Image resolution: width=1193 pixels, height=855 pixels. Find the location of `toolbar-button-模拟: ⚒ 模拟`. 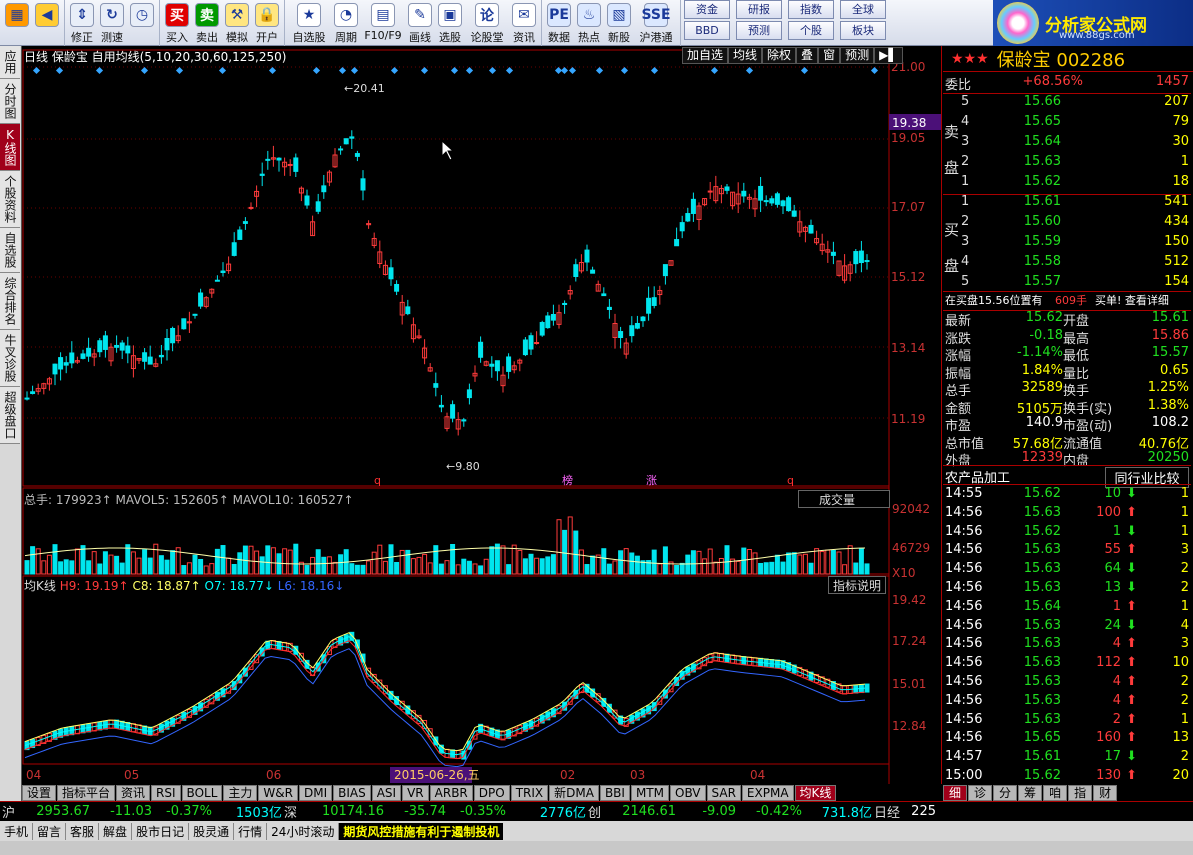

toolbar-button-模拟: ⚒ 模拟 is located at coordinates (237, 23).